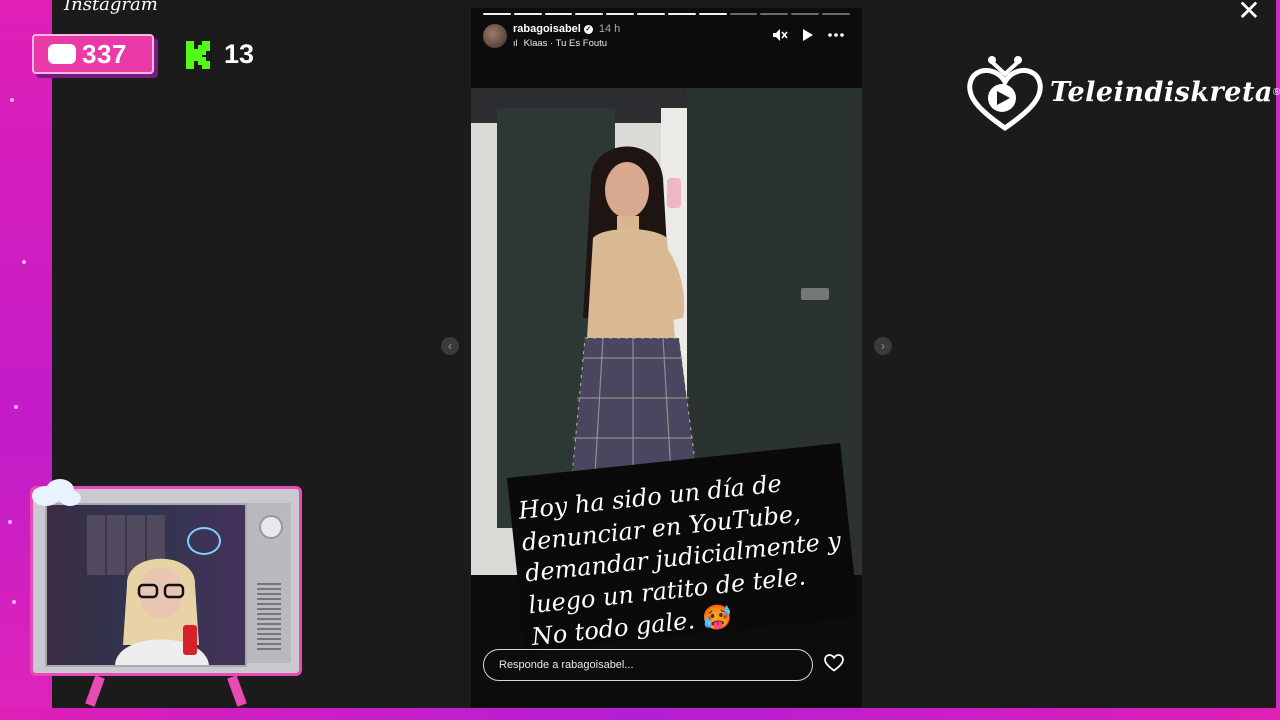  Describe the element at coordinates (162, 611) in the screenshot. I see `streamer-webcam-image` at that location.